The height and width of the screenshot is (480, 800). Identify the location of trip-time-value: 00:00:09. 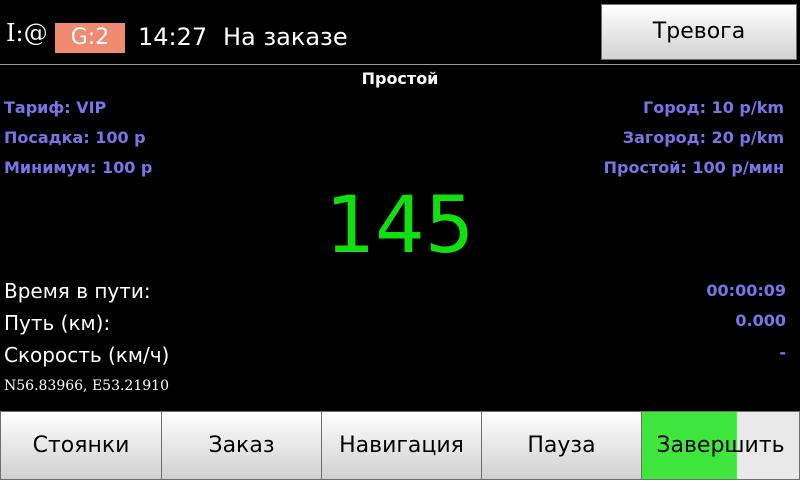
(746, 290).